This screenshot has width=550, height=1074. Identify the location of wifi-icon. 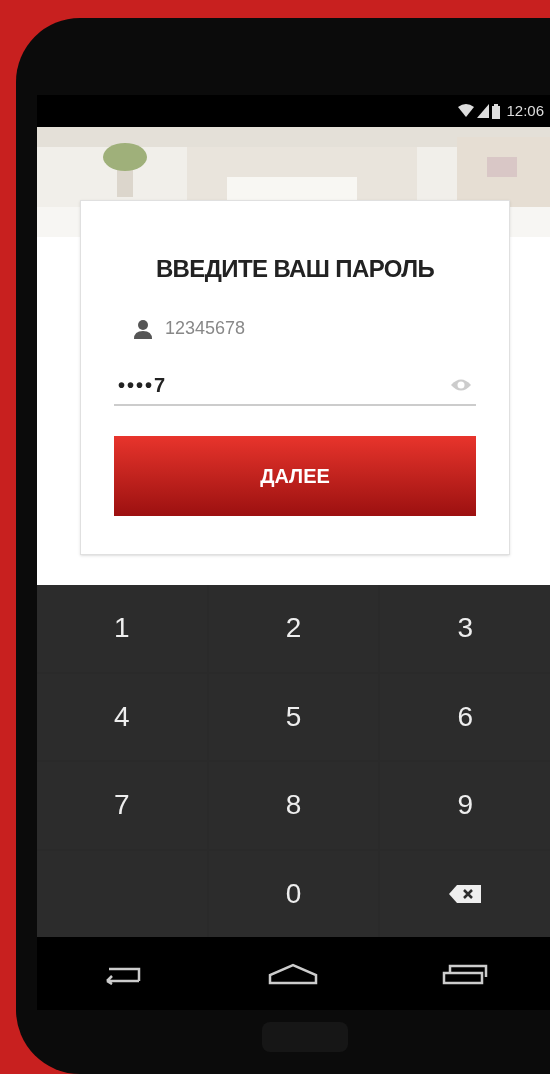
(466, 111).